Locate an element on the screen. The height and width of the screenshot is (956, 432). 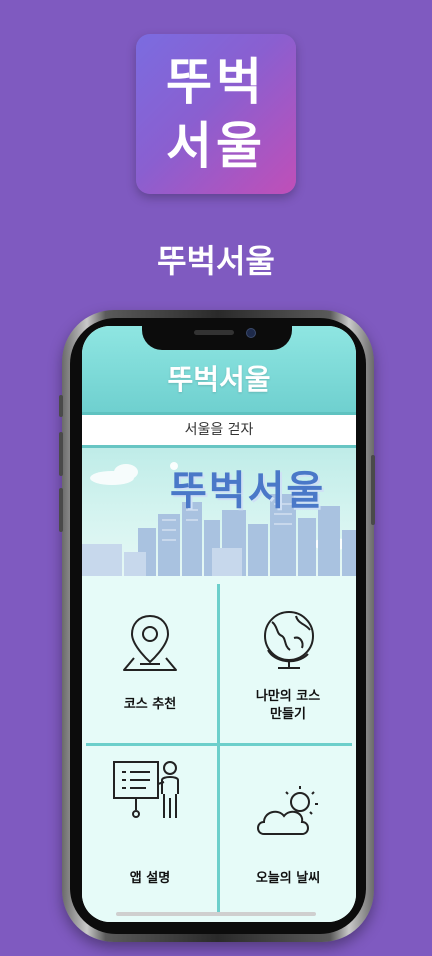
course-recommend-label: 코스 추천 is located at coordinates (150, 704).